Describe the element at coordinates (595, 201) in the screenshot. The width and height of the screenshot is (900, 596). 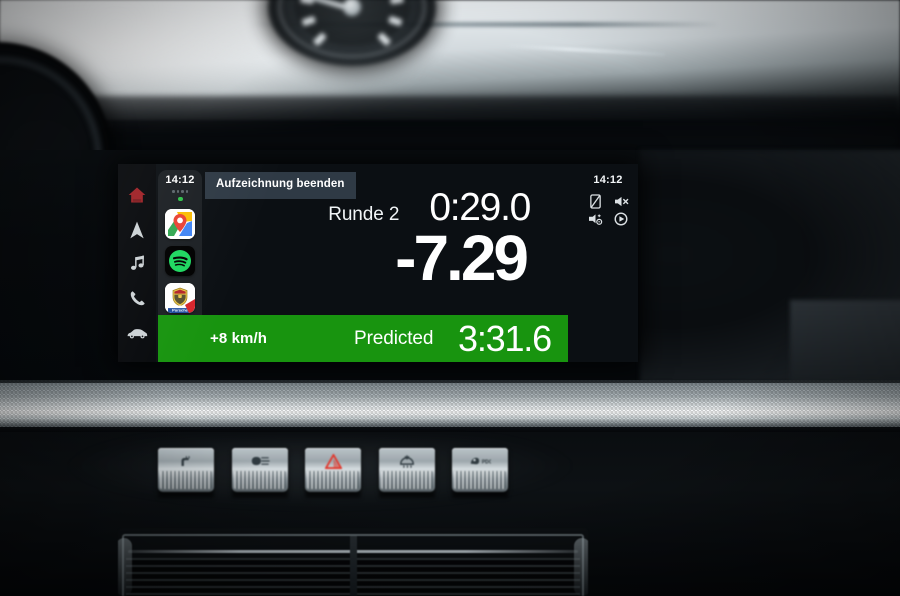
I see `phone-slash-icon` at that location.